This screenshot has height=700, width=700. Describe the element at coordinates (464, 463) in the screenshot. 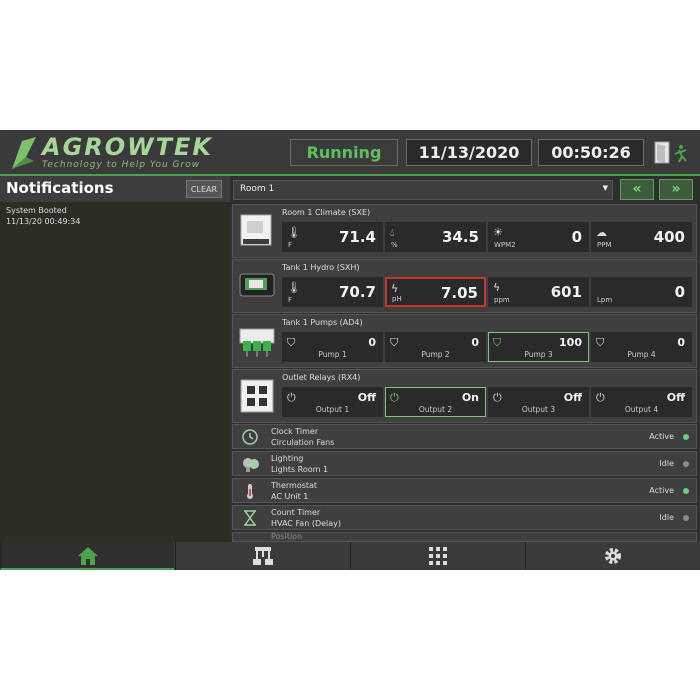

I see `rule-row-lighting: Lighting Lights Room 1 Idle` at that location.